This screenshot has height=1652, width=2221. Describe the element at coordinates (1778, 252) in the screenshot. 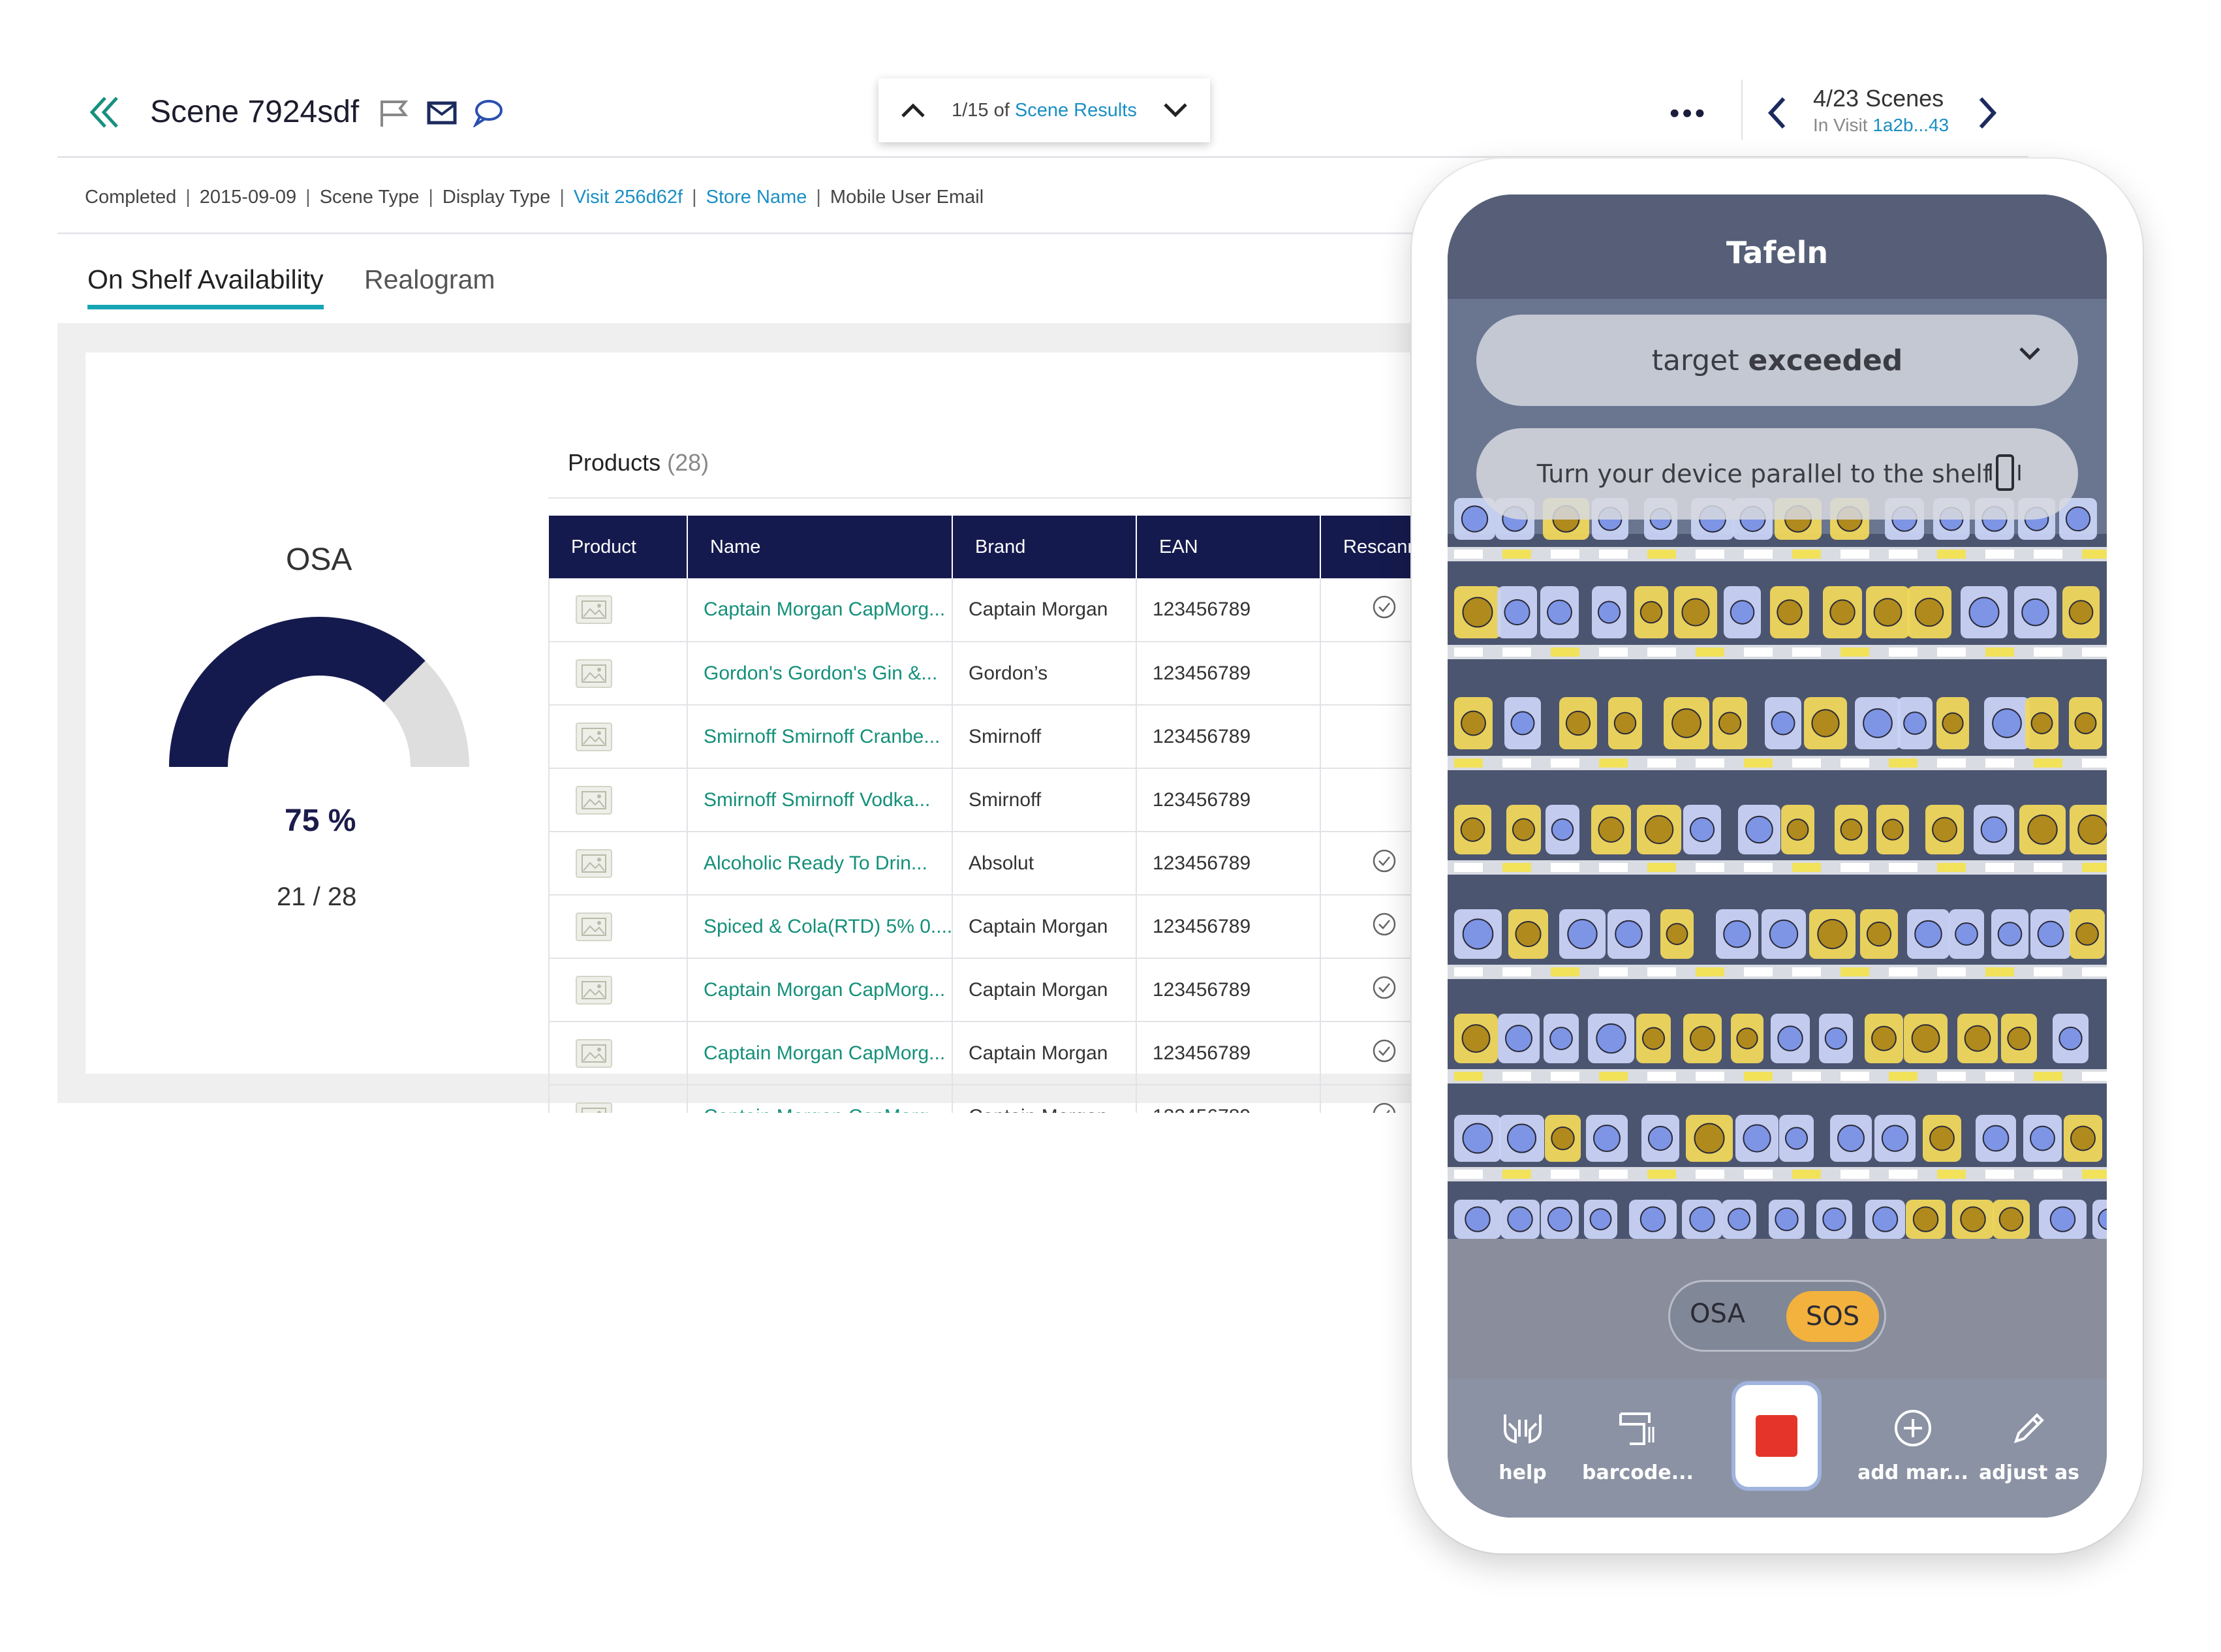

I see `phone-category-title: Tafeln` at that location.